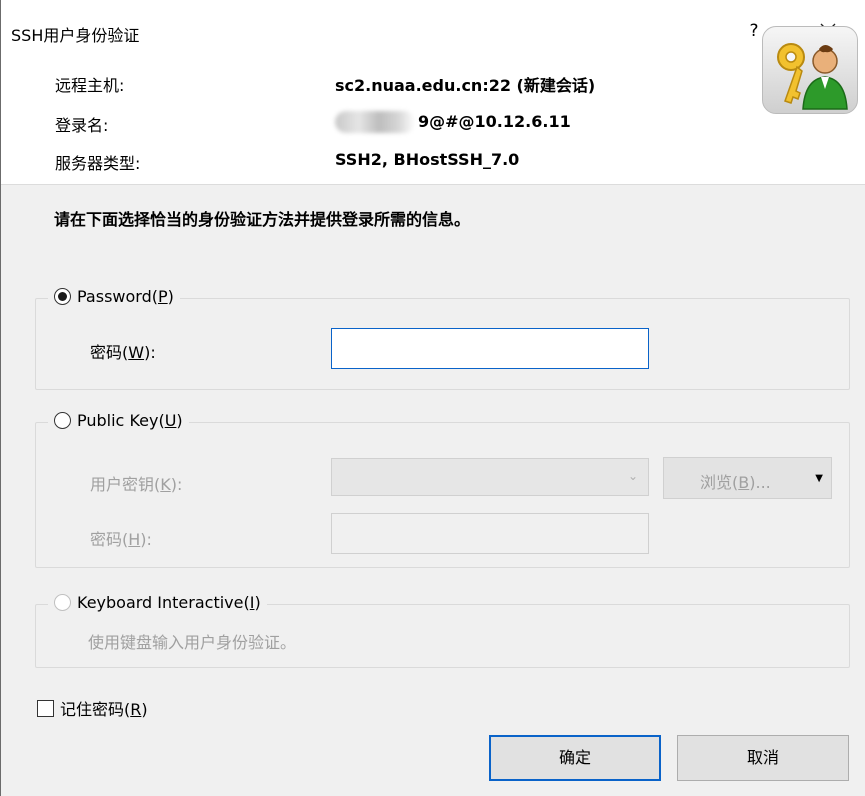 Image resolution: width=865 pixels, height=796 pixels. What do you see at coordinates (136, 484) in the screenshot?
I see `user-key-label: 用户密钥(K):` at bounding box center [136, 484].